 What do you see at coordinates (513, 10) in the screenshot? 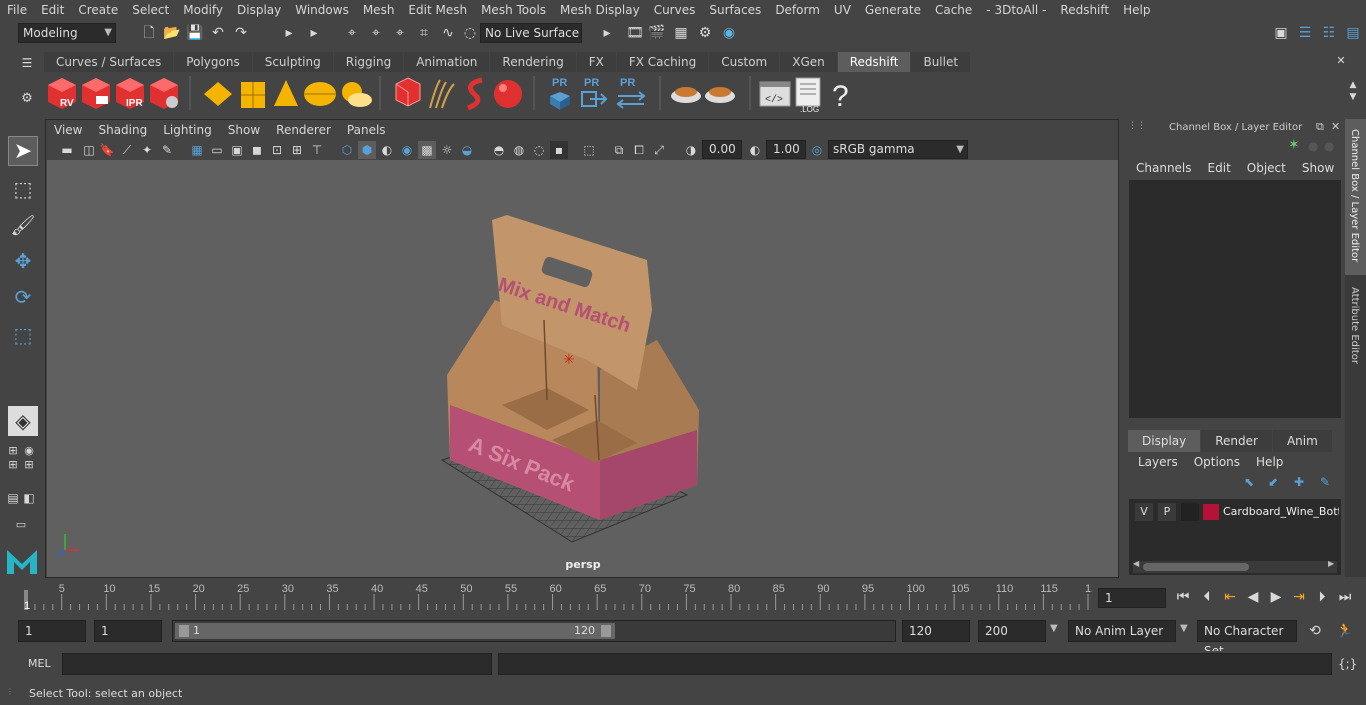
I see `menu-mesh-tools: Mesh Tools` at bounding box center [513, 10].